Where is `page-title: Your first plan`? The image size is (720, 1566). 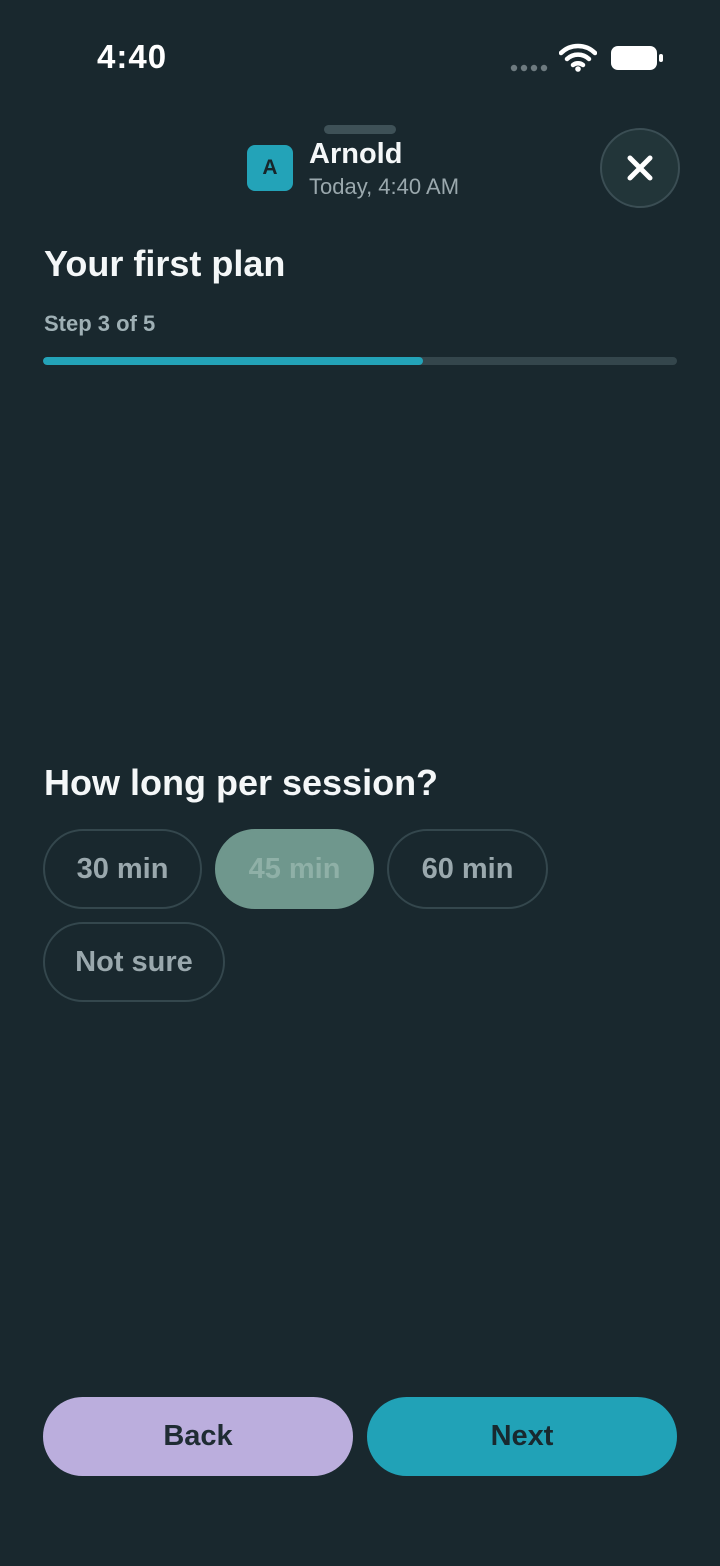 page-title: Your first plan is located at coordinates (165, 263).